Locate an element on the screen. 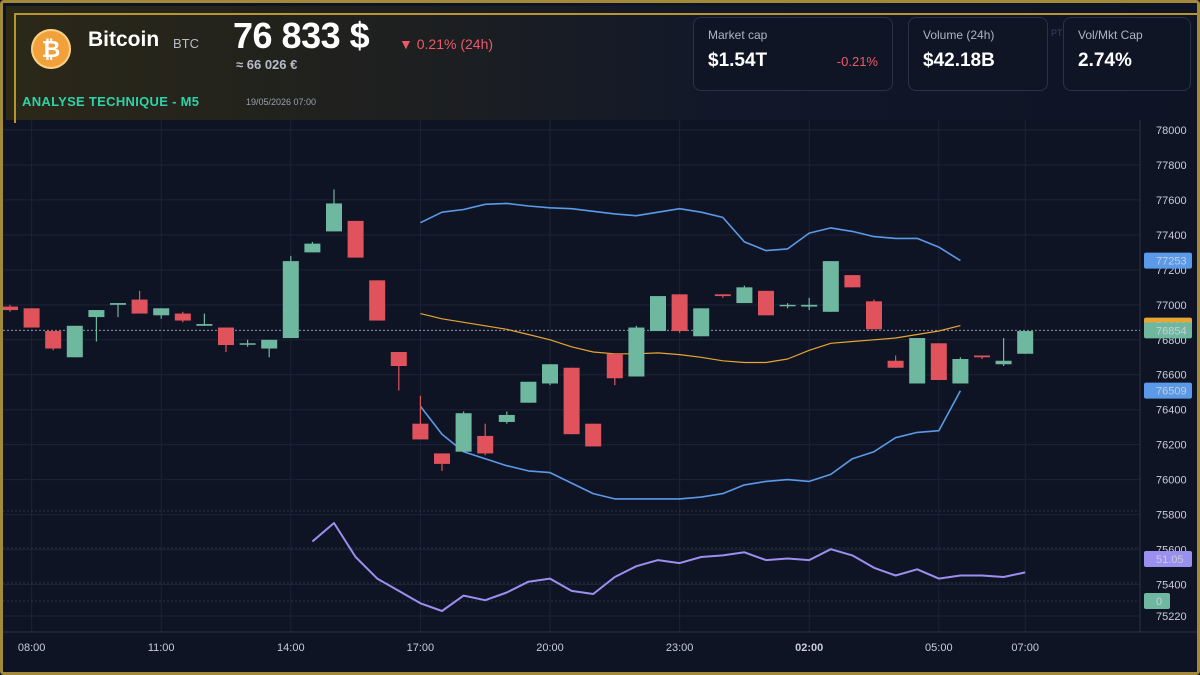 This screenshot has height=675, width=1200. x-tick-label: 17:00 is located at coordinates (421, 648).